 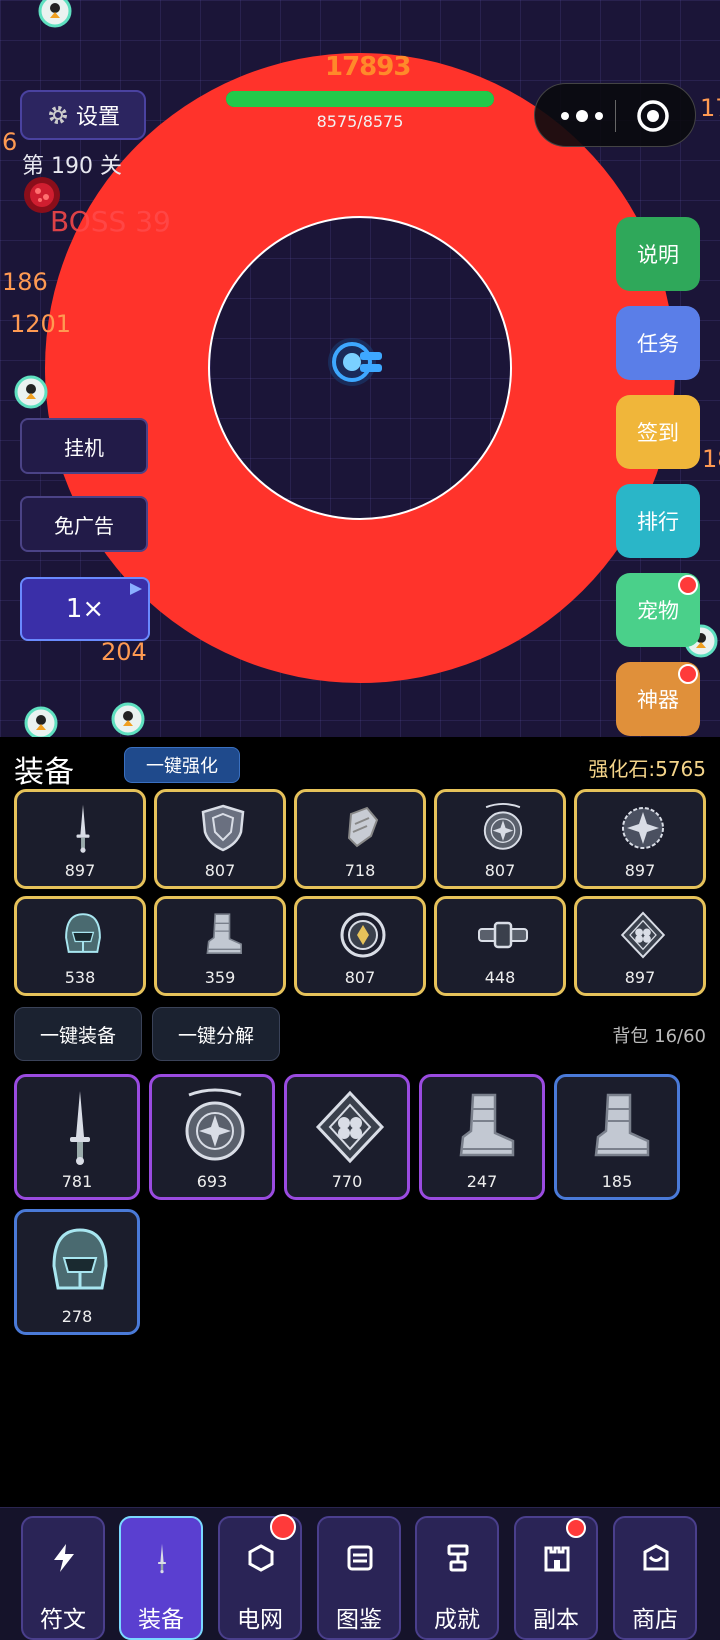 What do you see at coordinates (355, 362) in the screenshot?
I see `turret-icon` at bounding box center [355, 362].